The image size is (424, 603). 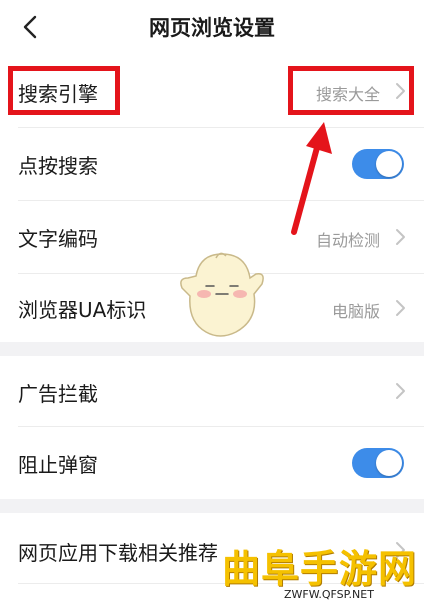 I want to click on setting-label: 网页应用下载相关推荐, so click(x=118, y=553).